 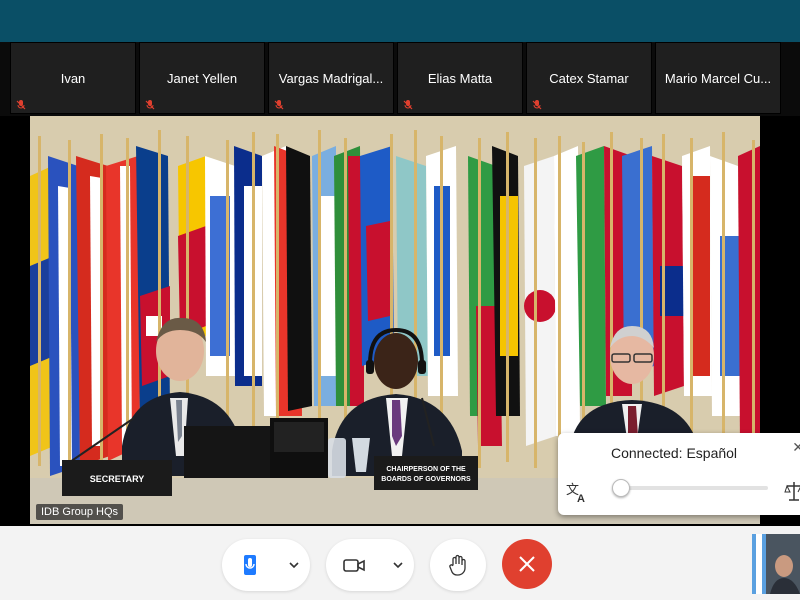 I want to click on self-view-scene, so click(x=776, y=564).